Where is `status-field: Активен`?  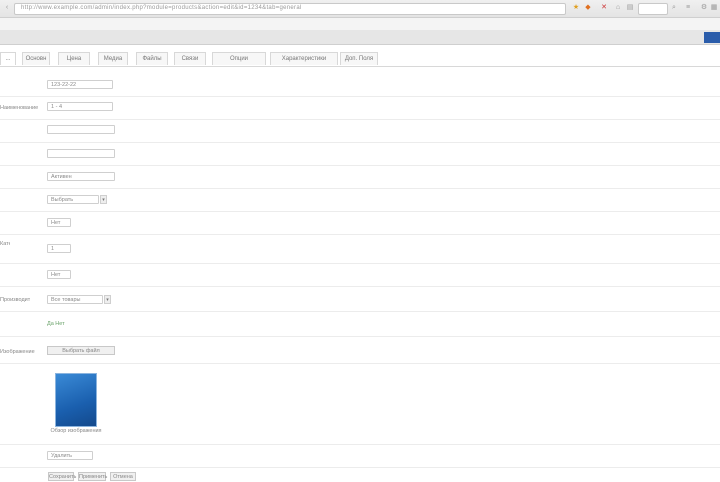 status-field: Активен is located at coordinates (81, 176).